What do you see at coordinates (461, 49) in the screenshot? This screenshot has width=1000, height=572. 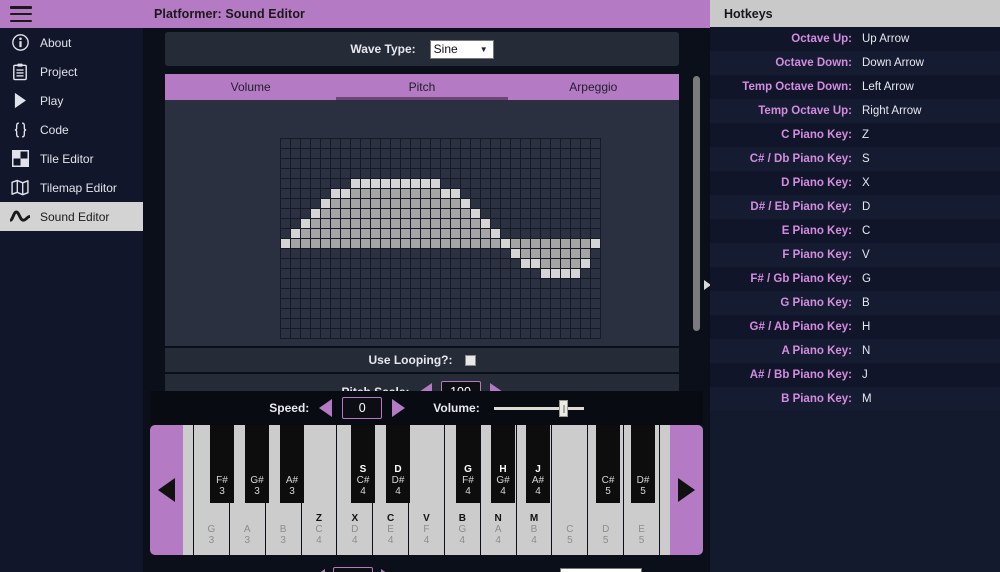 I see `wave-type-select: SineSquareSawtoothTriangleNoise` at bounding box center [461, 49].